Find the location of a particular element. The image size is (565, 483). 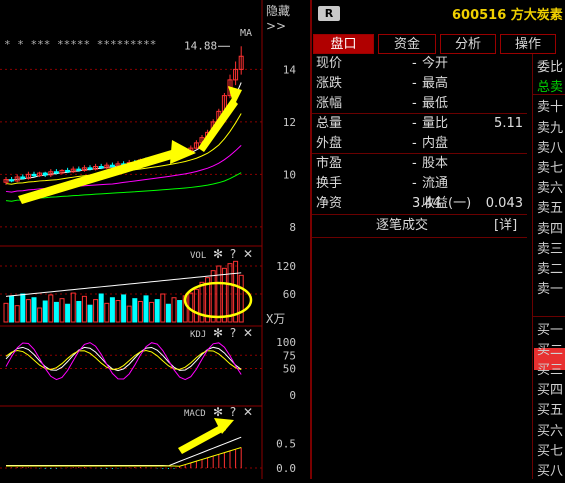

tab-funds: 资金 is located at coordinates (407, 44).